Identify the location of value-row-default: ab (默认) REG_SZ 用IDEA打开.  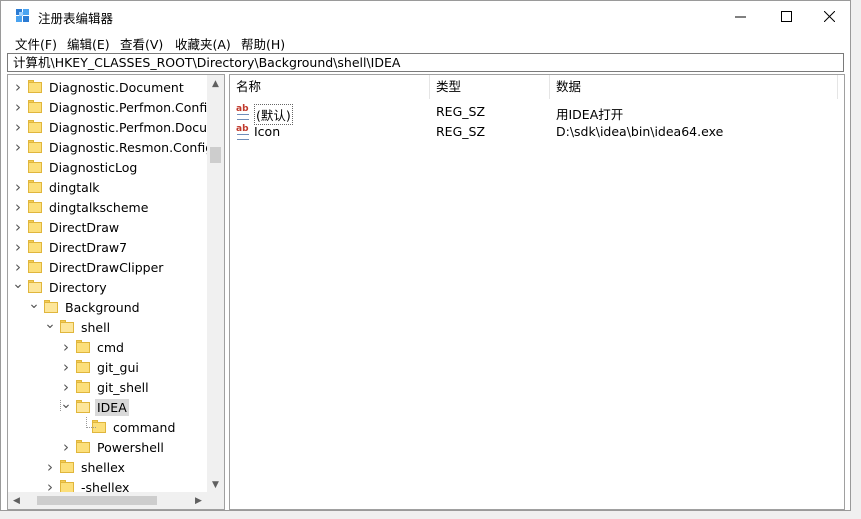
(530, 113).